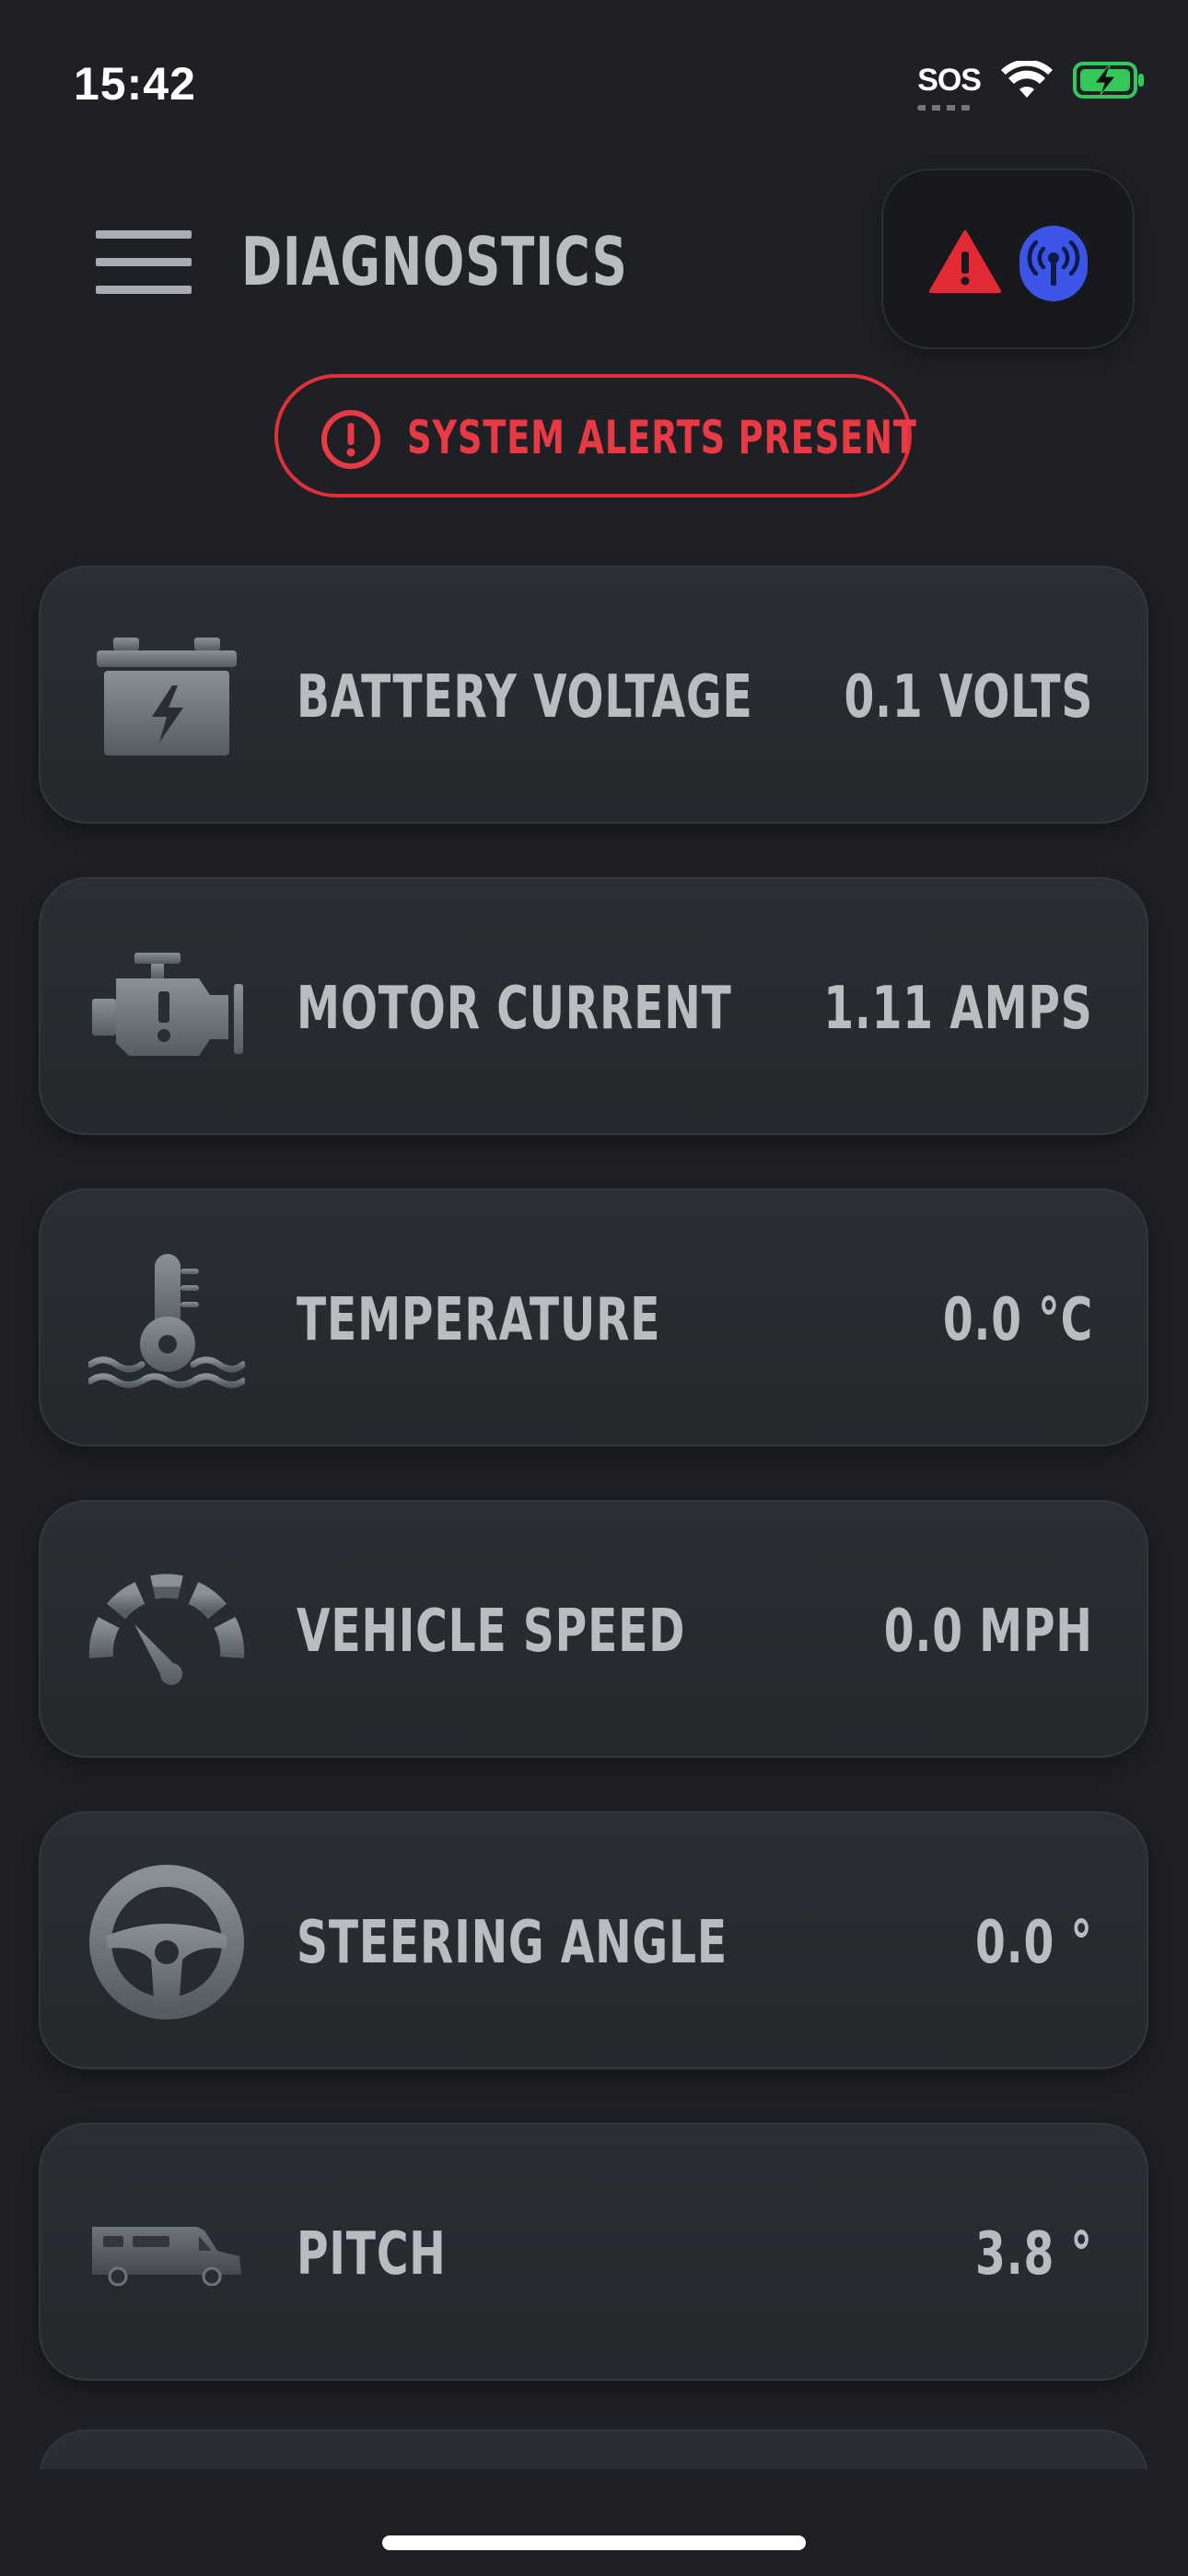  What do you see at coordinates (350, 439) in the screenshot?
I see `alert-circle-icon` at bounding box center [350, 439].